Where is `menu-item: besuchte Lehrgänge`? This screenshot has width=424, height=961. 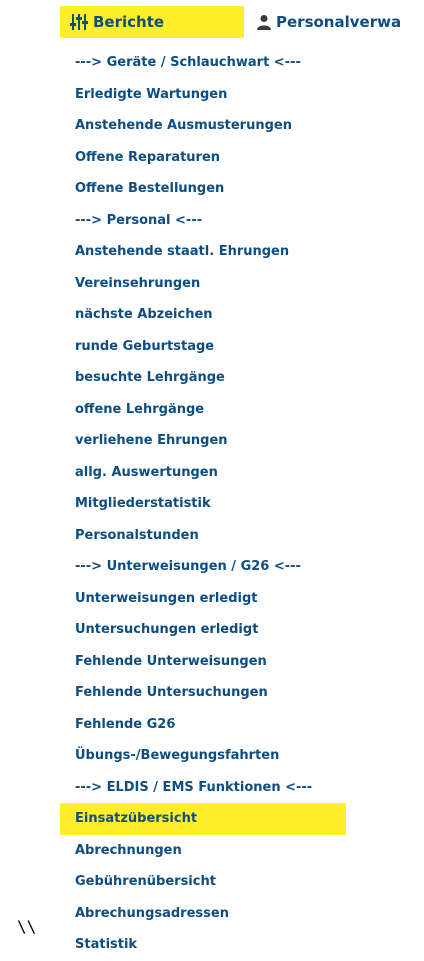
menu-item: besuchte Lehrgänge is located at coordinates (203, 378).